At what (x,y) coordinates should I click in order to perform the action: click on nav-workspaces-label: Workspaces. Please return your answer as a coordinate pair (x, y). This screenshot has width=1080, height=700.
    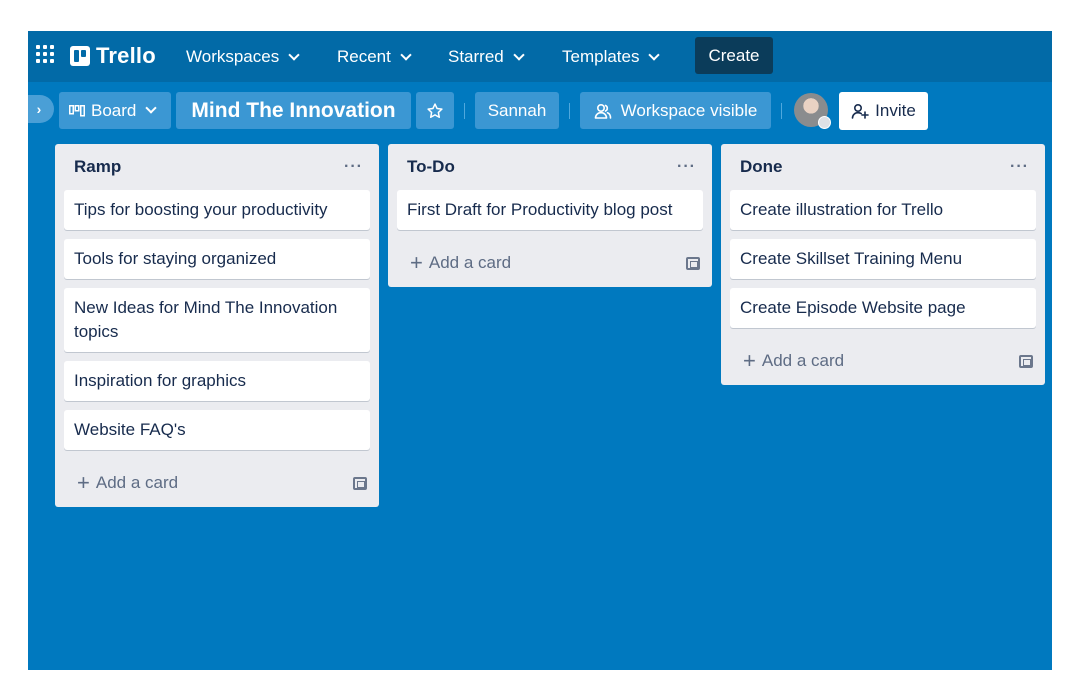
    Looking at the image, I should click on (233, 56).